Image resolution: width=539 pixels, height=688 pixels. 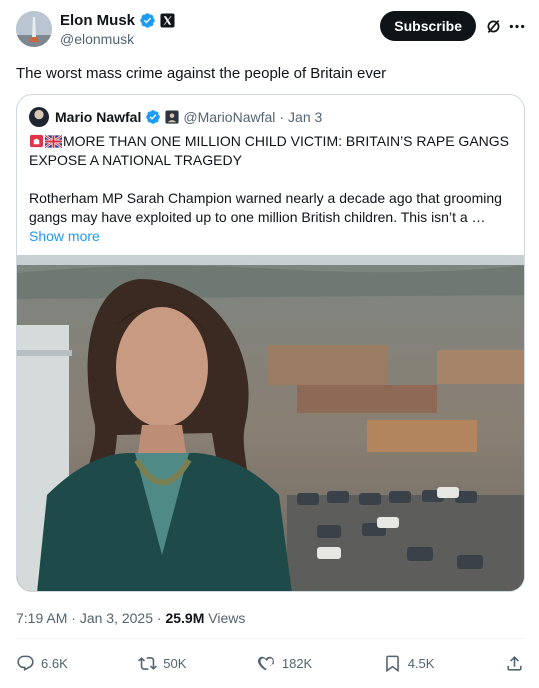 What do you see at coordinates (36, 141) in the screenshot?
I see `siren-emoji-icon` at bounding box center [36, 141].